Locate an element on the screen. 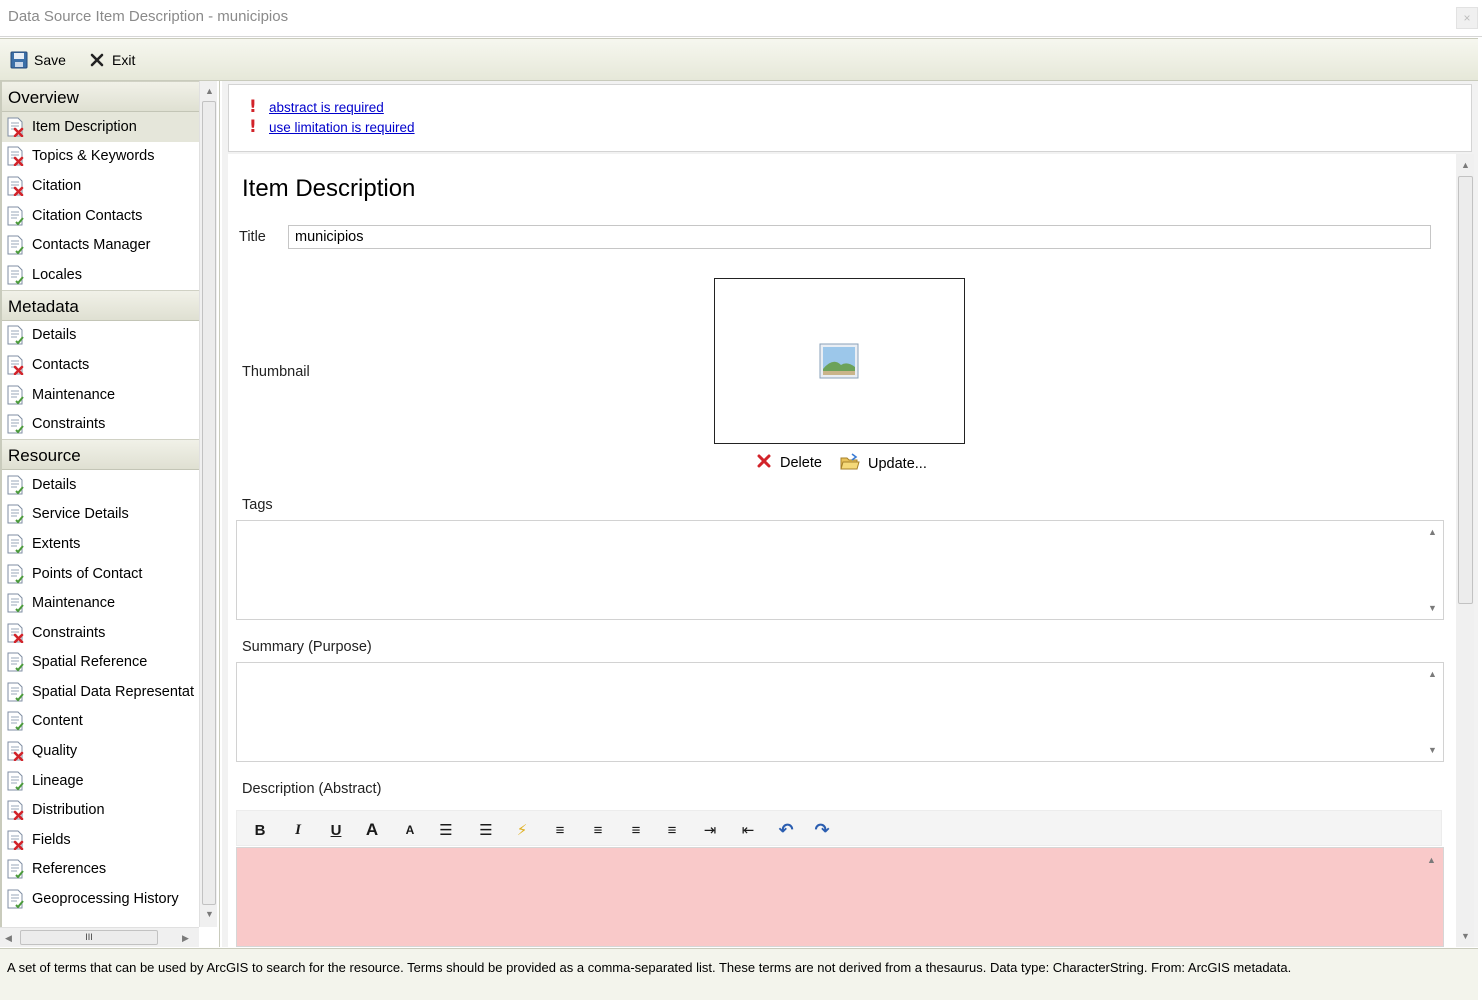 The width and height of the screenshot is (1482, 1007). main-scroll-thumb is located at coordinates (1465, 390).